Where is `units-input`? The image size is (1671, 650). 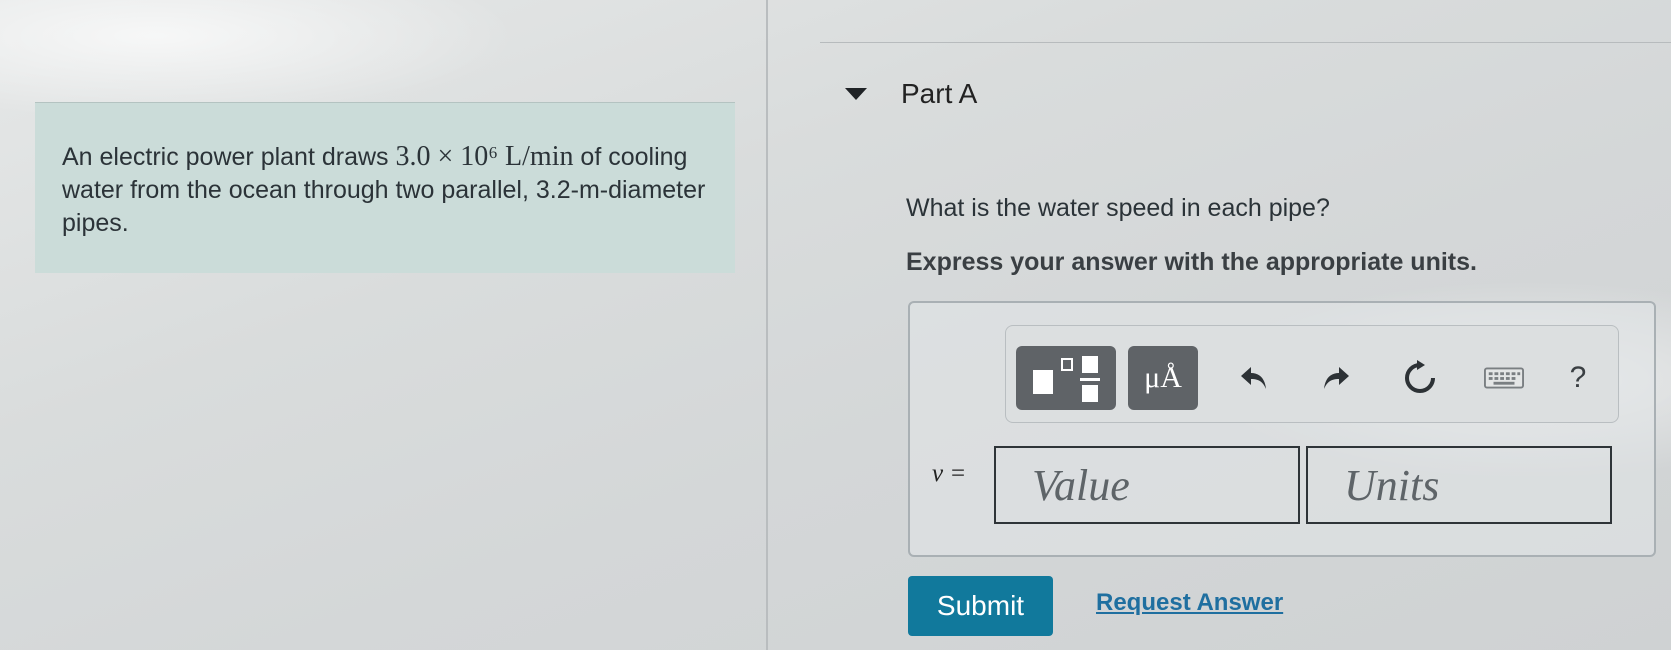
units-input is located at coordinates (1459, 485).